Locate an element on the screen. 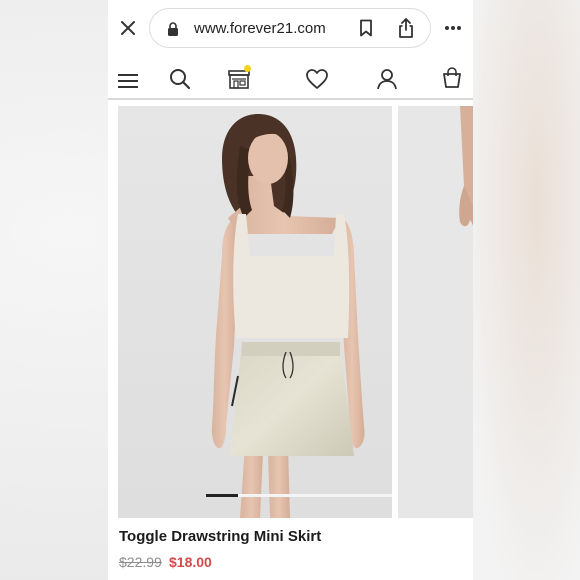 The width and height of the screenshot is (580, 580). share-icon is located at coordinates (406, 28).